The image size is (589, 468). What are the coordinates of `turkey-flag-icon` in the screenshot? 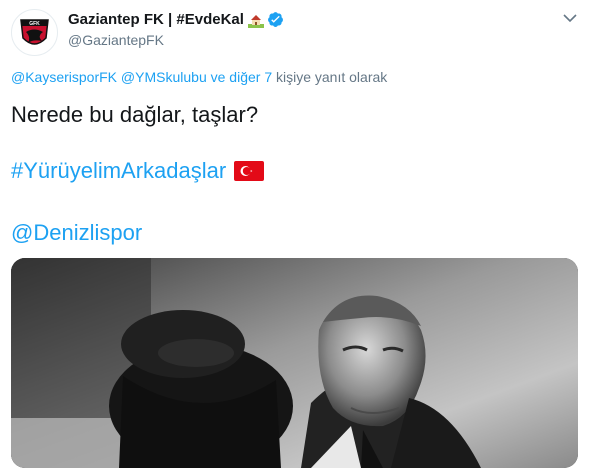 It's located at (249, 171).